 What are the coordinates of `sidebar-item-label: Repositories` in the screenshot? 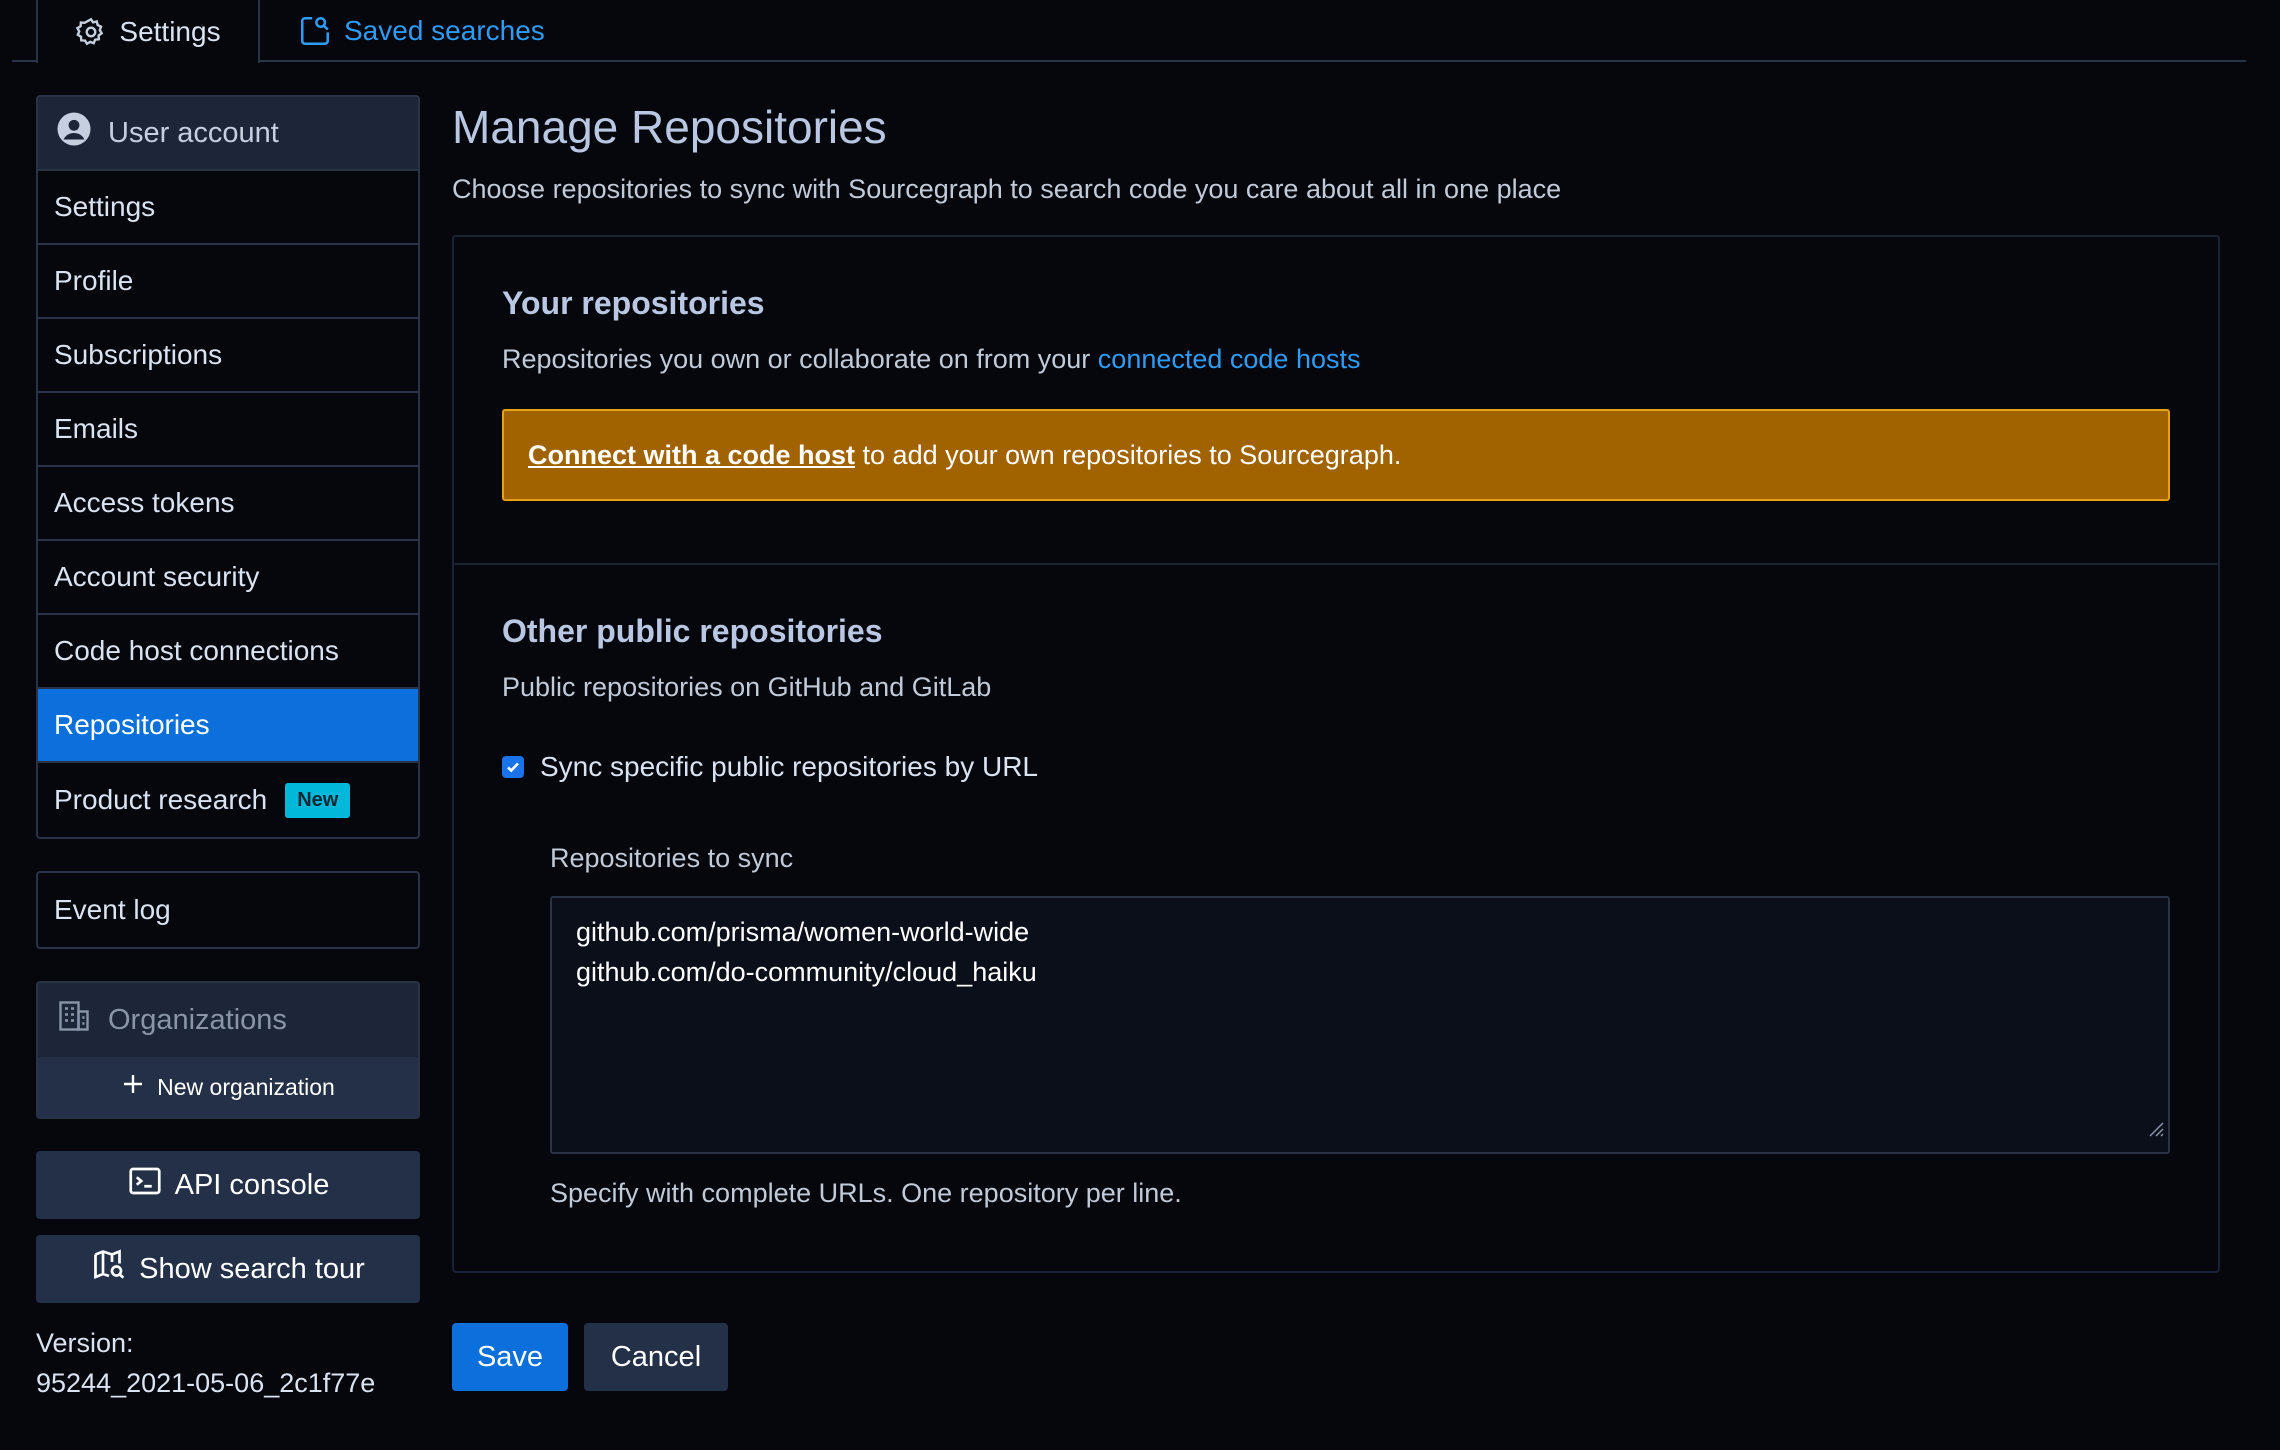 It's located at (132, 724).